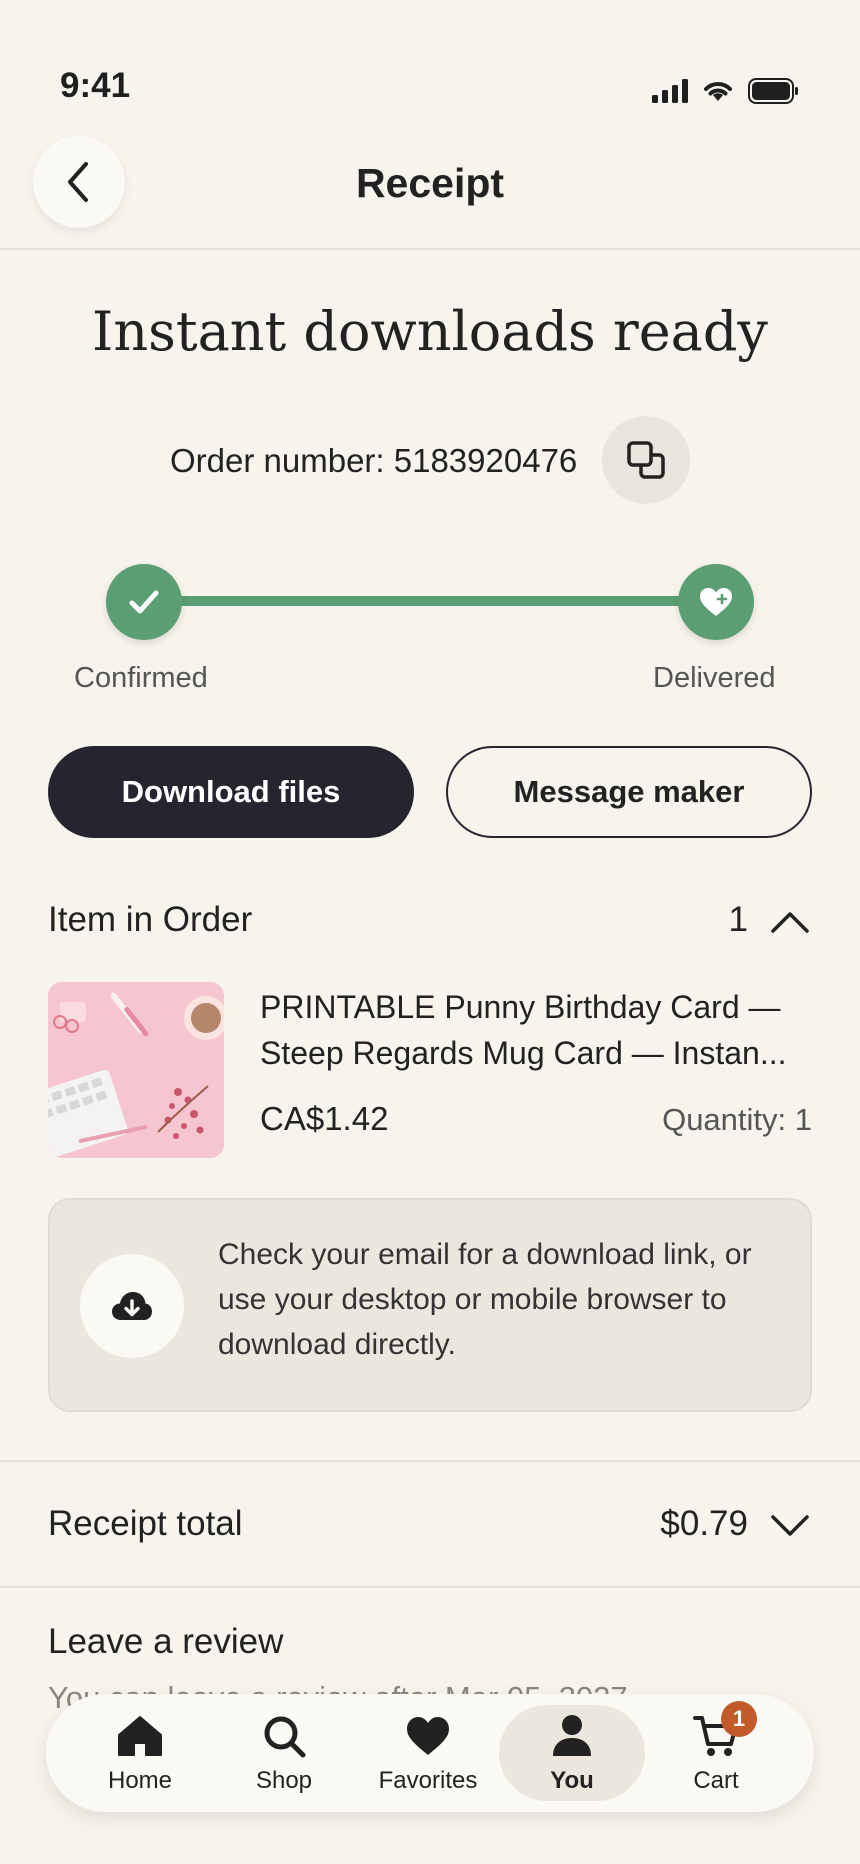 The width and height of the screenshot is (860, 1864). What do you see at coordinates (150, 919) in the screenshot?
I see `items-section-label: Item in Order` at bounding box center [150, 919].